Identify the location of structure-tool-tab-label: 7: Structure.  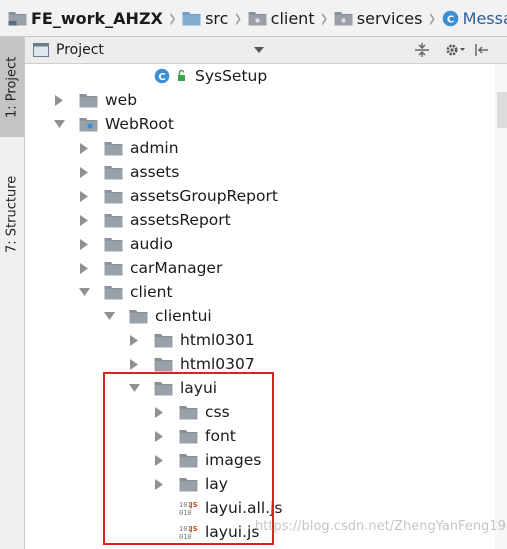
(12, 214).